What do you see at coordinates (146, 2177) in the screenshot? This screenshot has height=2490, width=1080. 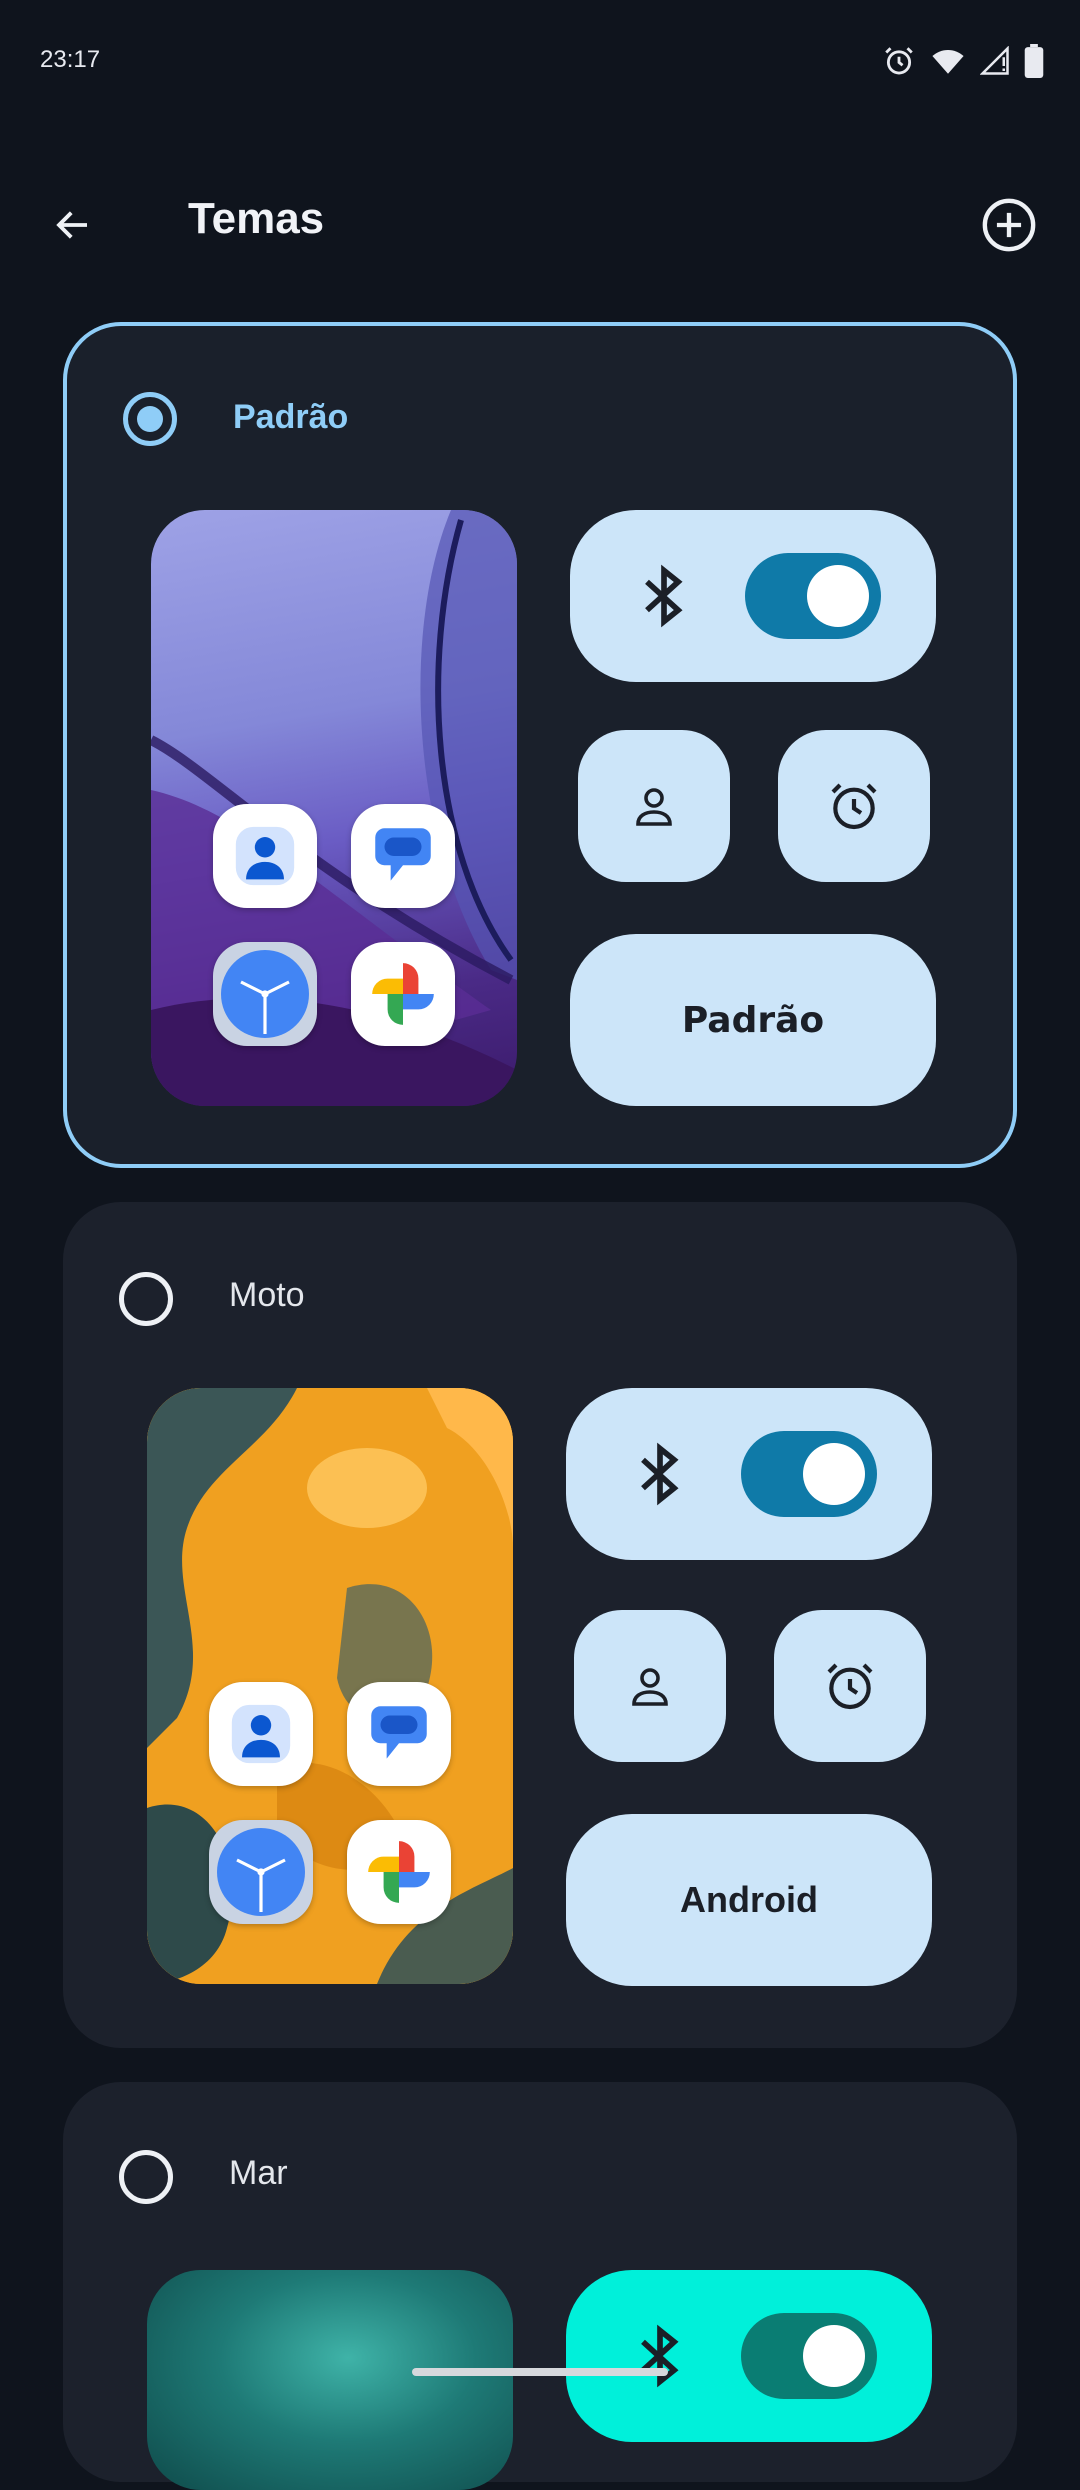 I see `theme-radio-mar` at bounding box center [146, 2177].